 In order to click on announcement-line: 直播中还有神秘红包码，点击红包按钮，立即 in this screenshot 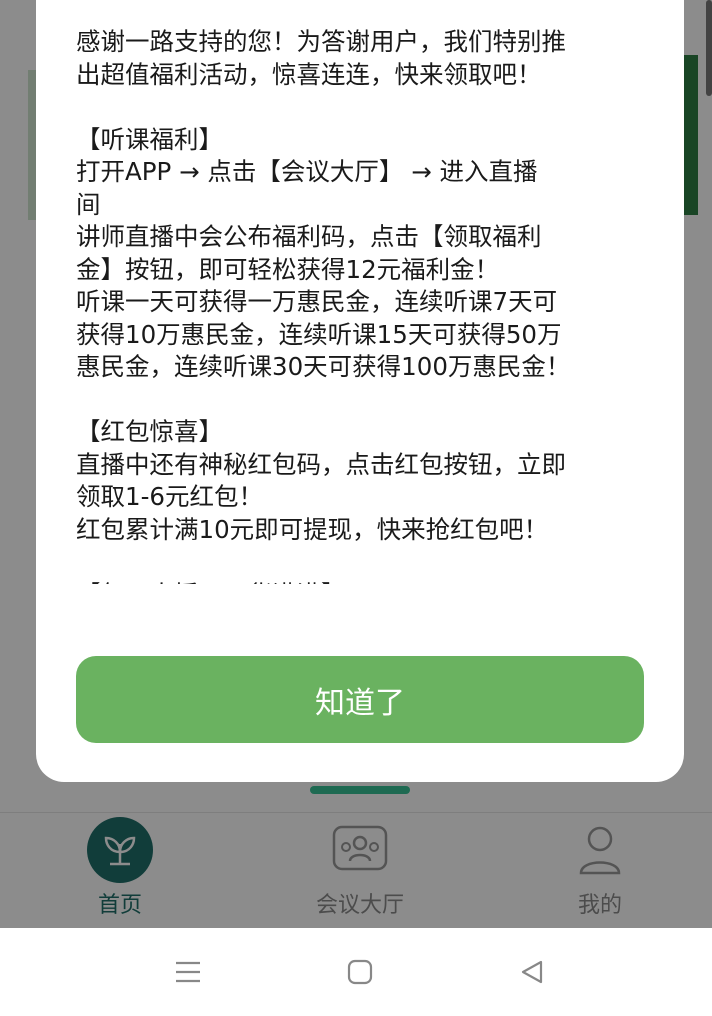, I will do `click(321, 464)`.